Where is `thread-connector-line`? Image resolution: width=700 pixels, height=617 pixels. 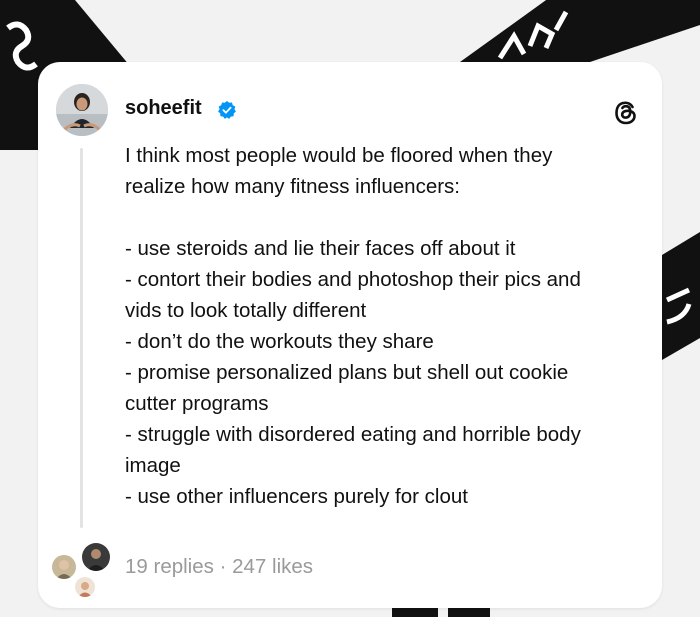 thread-connector-line is located at coordinates (81, 338).